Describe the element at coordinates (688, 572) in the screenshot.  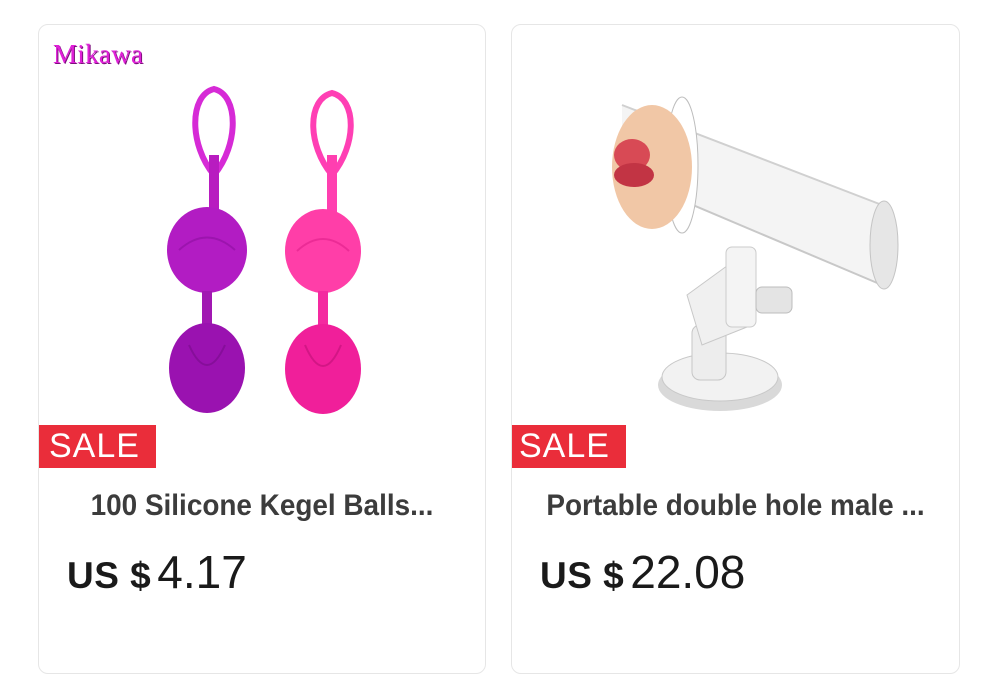
I see `price-amount: 22.08` at that location.